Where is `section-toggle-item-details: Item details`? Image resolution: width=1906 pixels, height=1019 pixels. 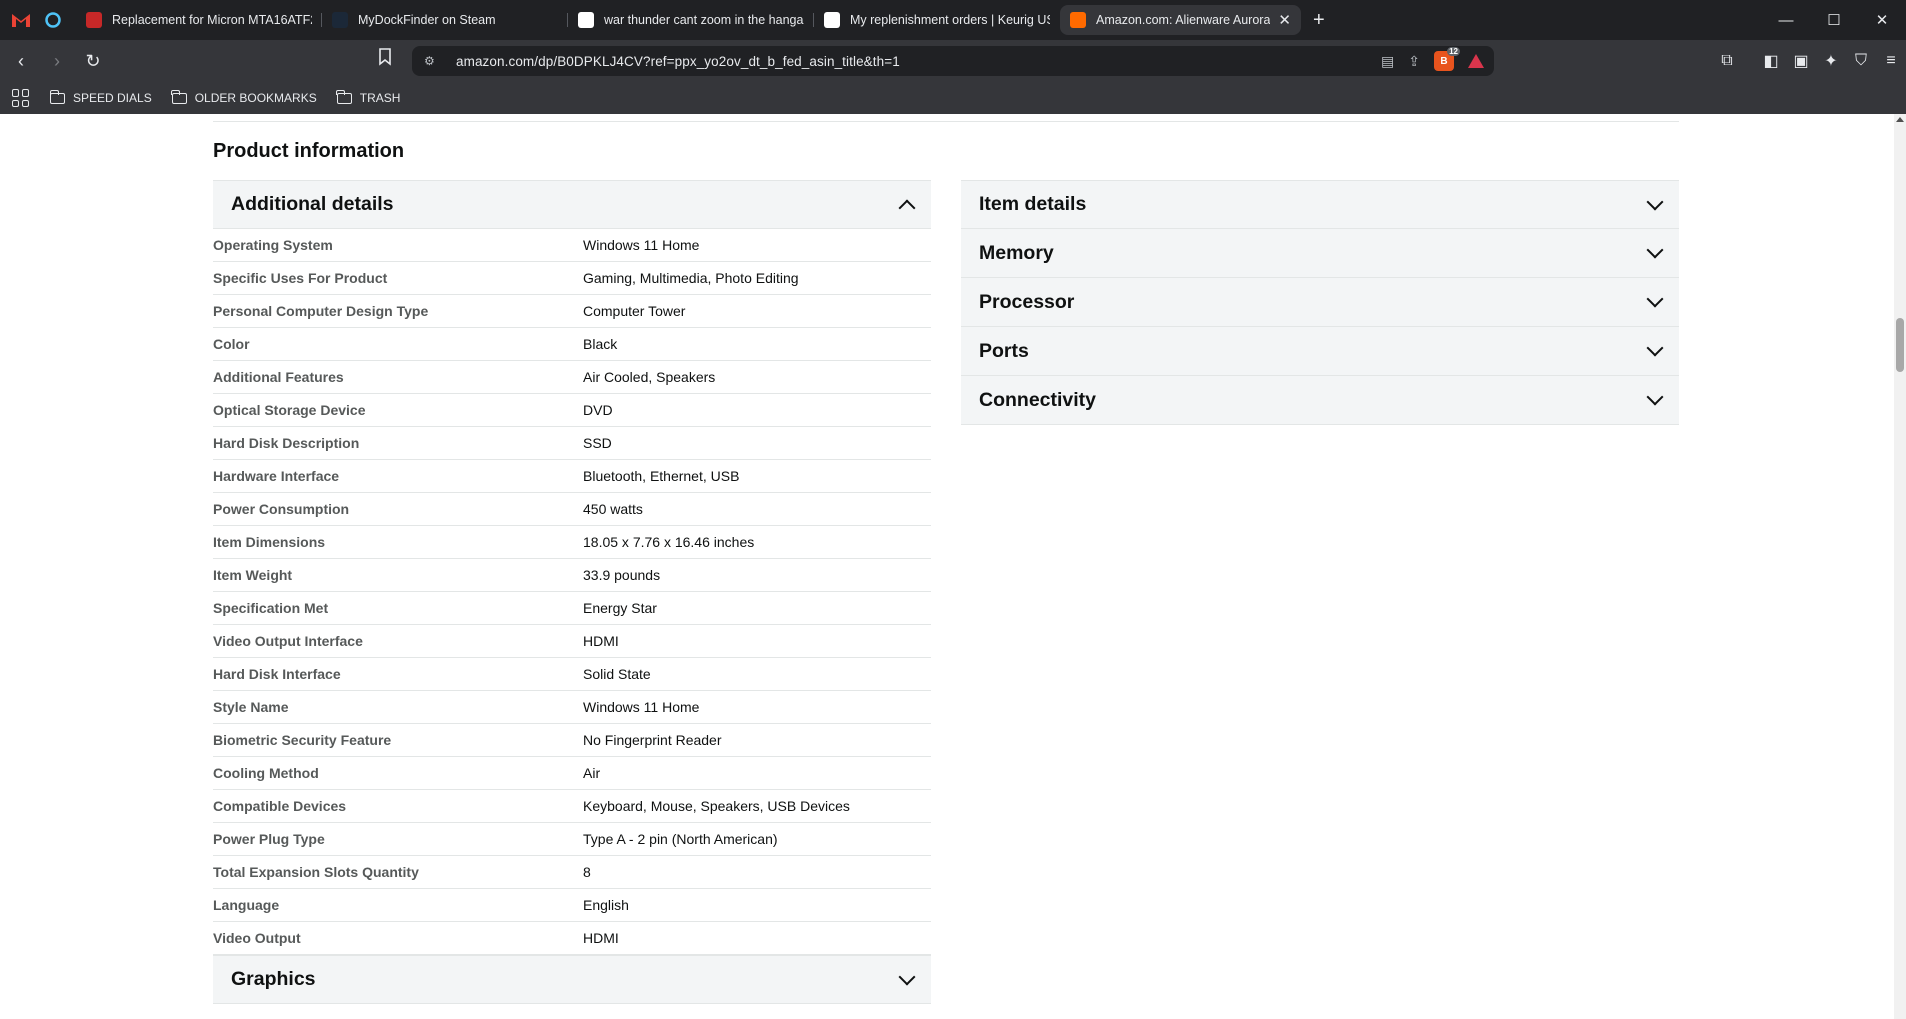
section-toggle-item-details: Item details is located at coordinates (1320, 204).